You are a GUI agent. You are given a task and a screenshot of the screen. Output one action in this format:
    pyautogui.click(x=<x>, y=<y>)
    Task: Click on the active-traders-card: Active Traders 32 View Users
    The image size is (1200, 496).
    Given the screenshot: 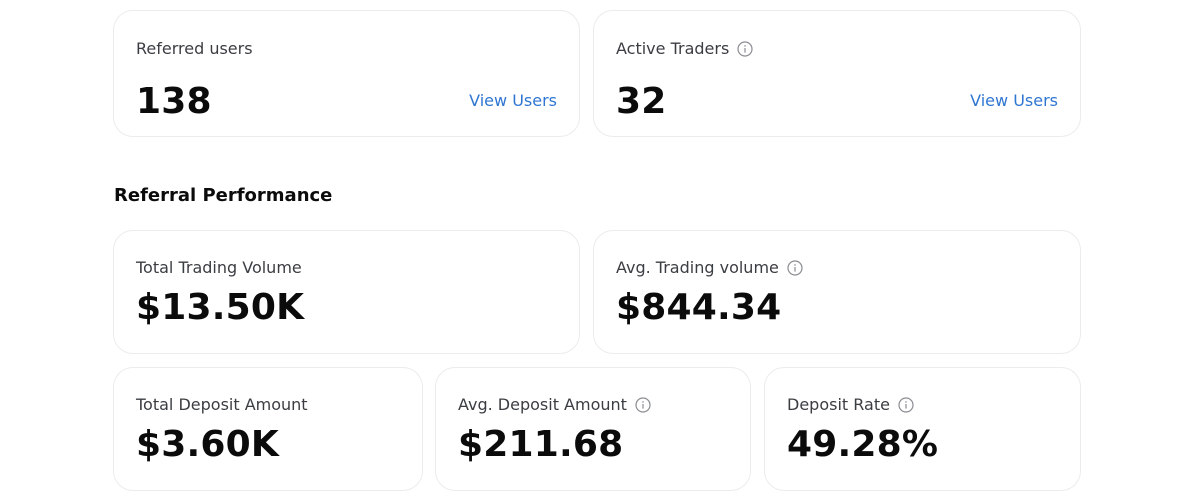 What is the action you would take?
    pyautogui.click(x=837, y=73)
    